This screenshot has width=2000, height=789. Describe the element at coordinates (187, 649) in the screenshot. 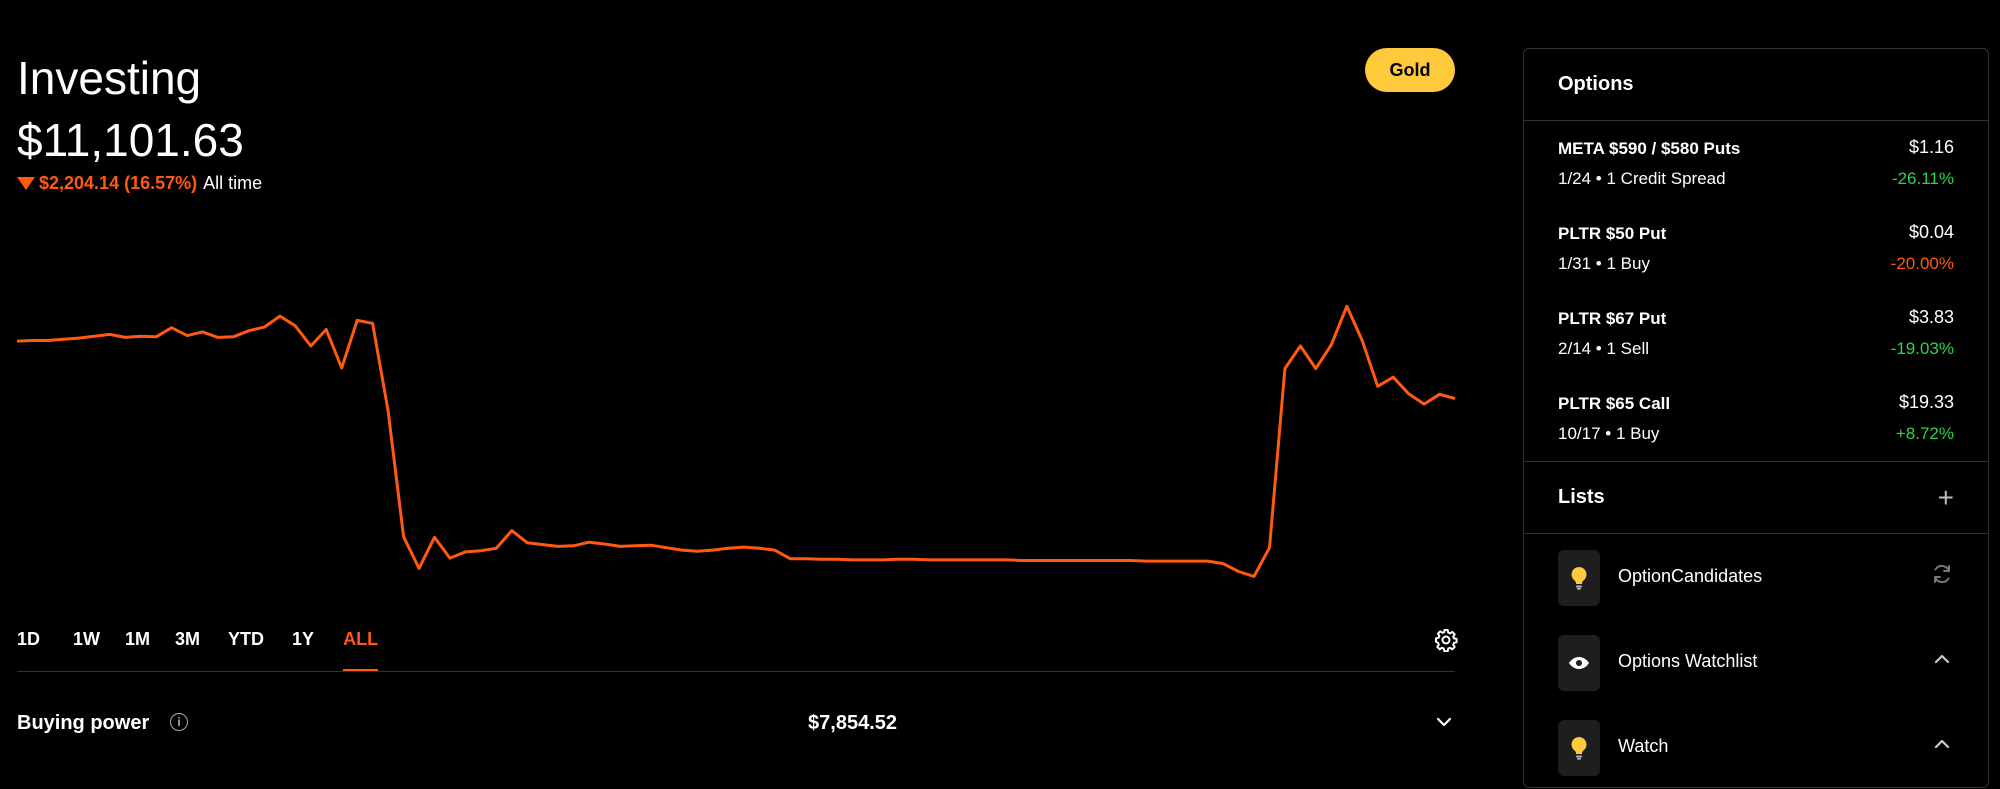

I see `range-tab-3m: 3M` at that location.